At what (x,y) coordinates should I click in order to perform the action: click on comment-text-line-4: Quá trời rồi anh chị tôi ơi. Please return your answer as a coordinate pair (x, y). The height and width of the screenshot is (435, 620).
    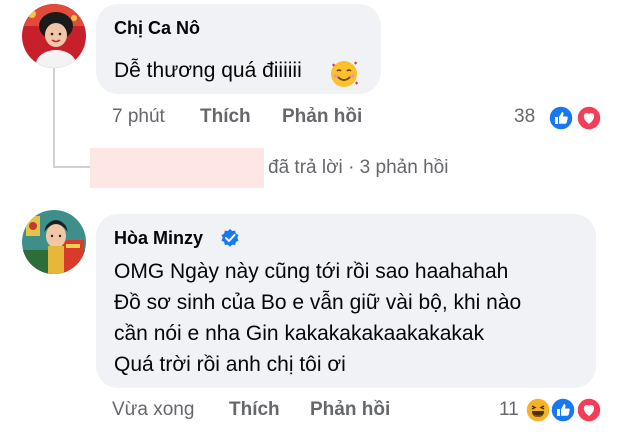
    Looking at the image, I should click on (230, 364).